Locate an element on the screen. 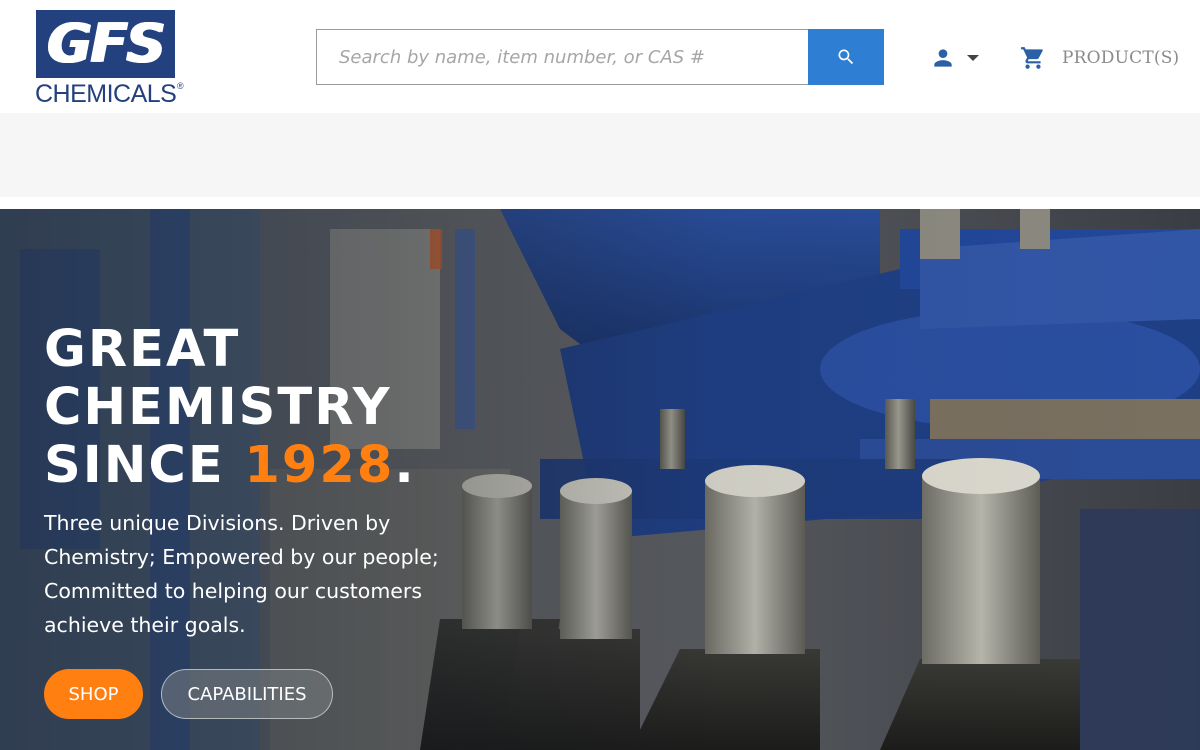  headline-period: . is located at coordinates (405, 465).